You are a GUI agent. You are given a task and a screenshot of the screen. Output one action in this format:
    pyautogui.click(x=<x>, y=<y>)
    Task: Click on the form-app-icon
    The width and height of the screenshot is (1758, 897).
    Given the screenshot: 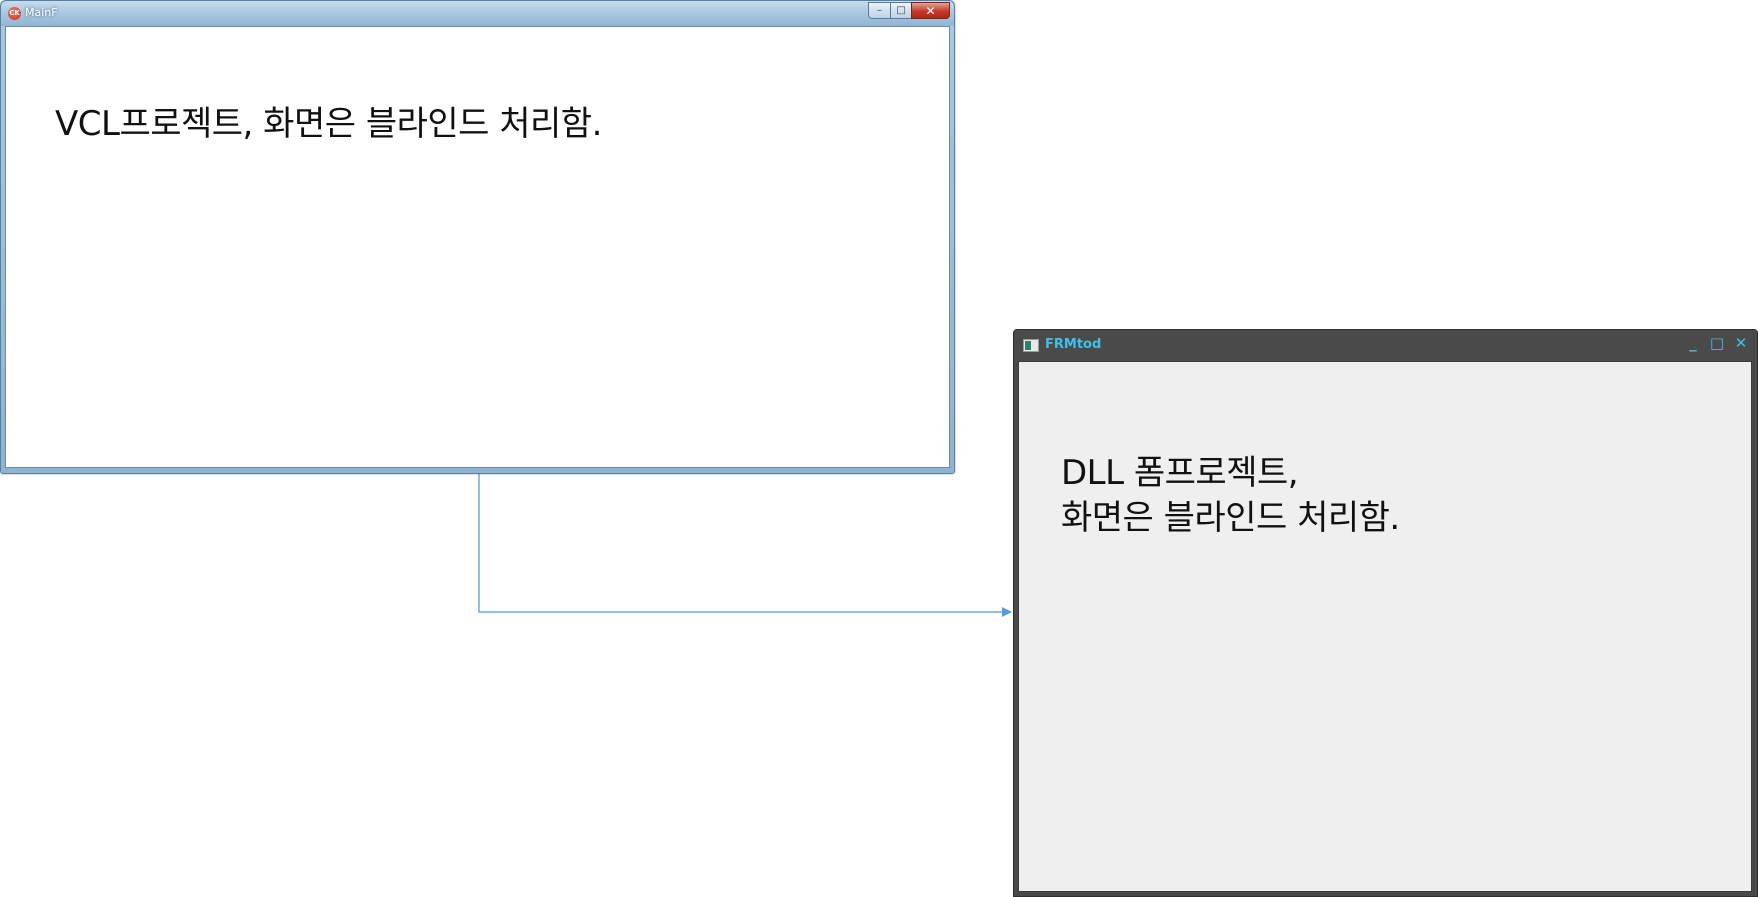 What is the action you would take?
    pyautogui.click(x=1031, y=345)
    